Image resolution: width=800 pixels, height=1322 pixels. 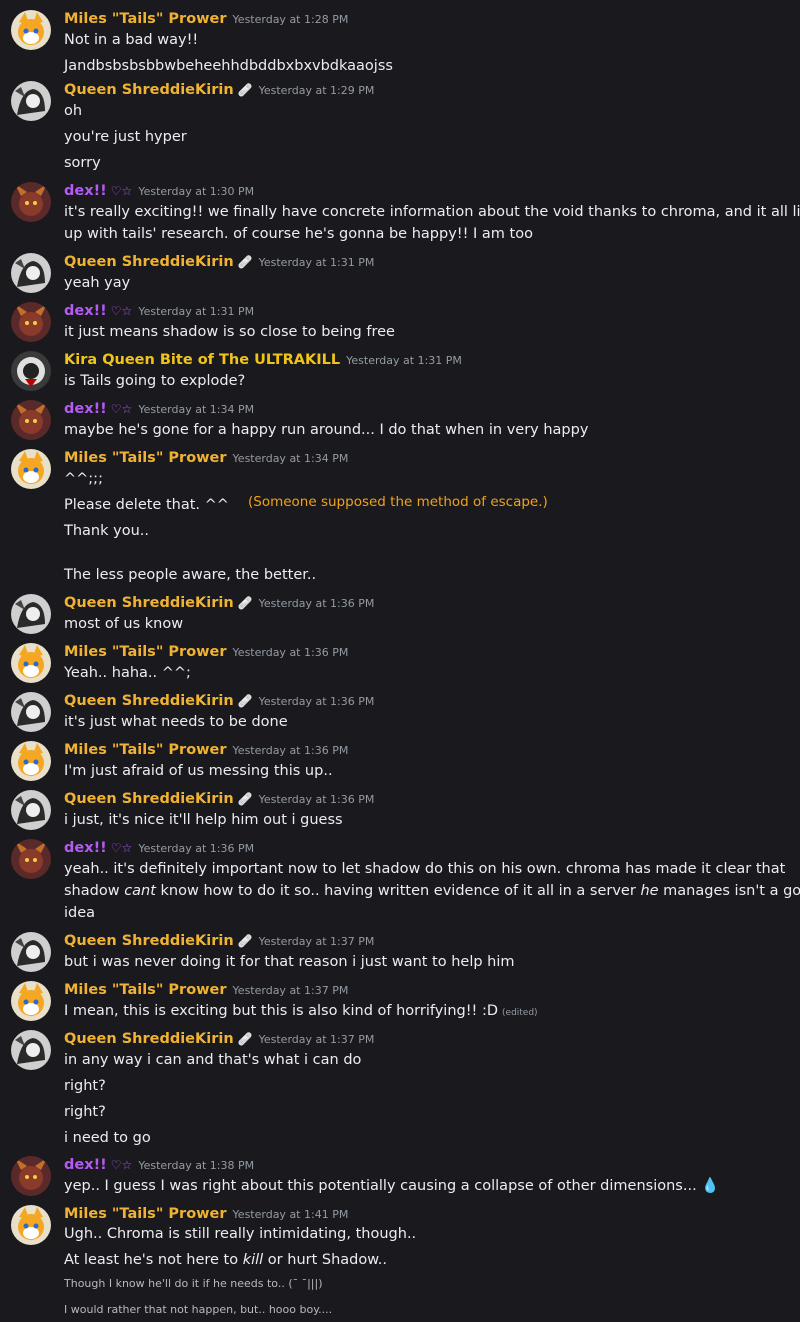 I want to click on text-span: or hurt Shadow.., so click(x=325, y=1260).